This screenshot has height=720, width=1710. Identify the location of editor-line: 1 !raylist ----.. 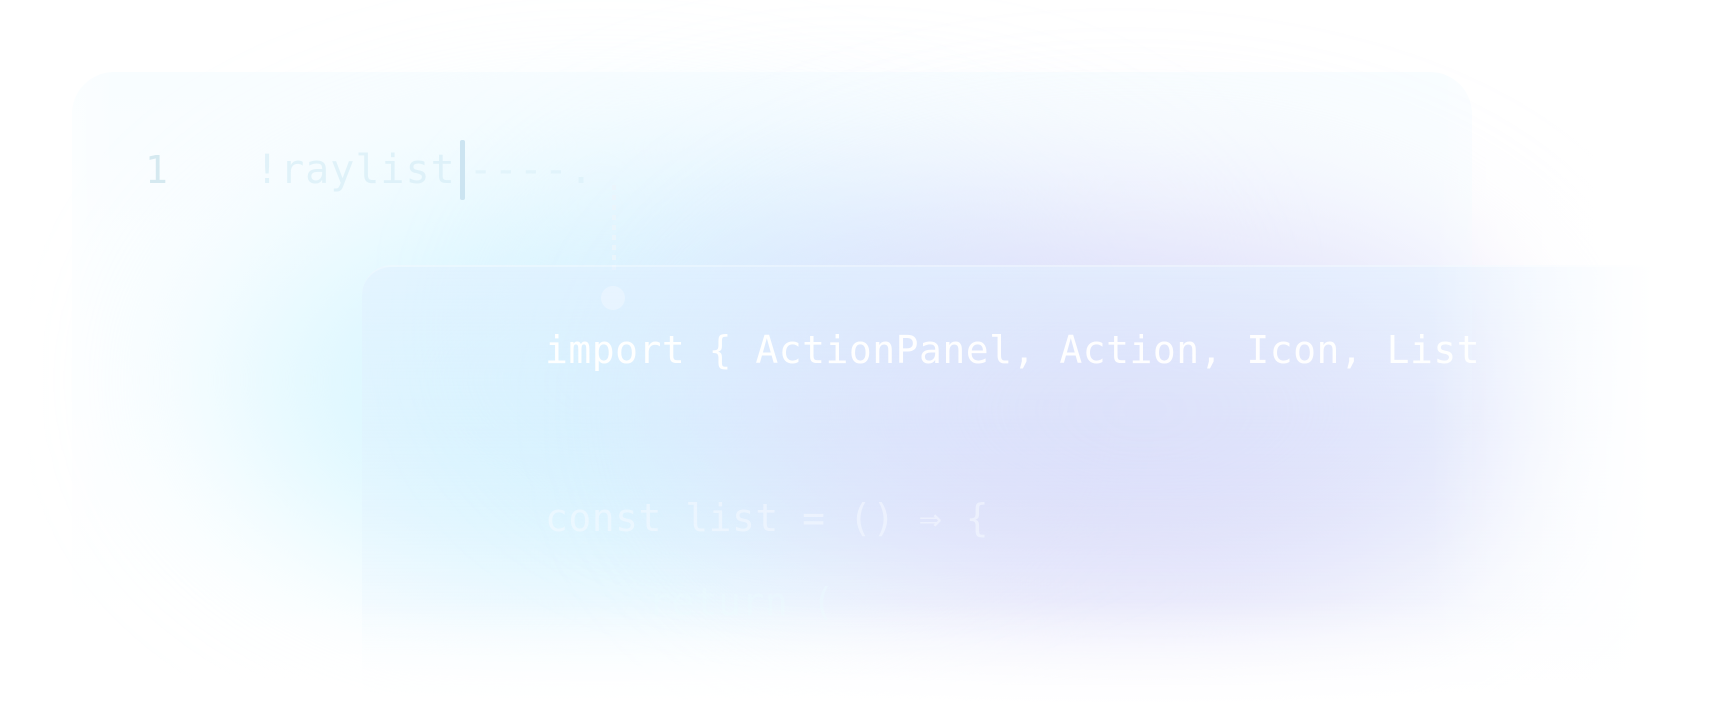
(369, 170).